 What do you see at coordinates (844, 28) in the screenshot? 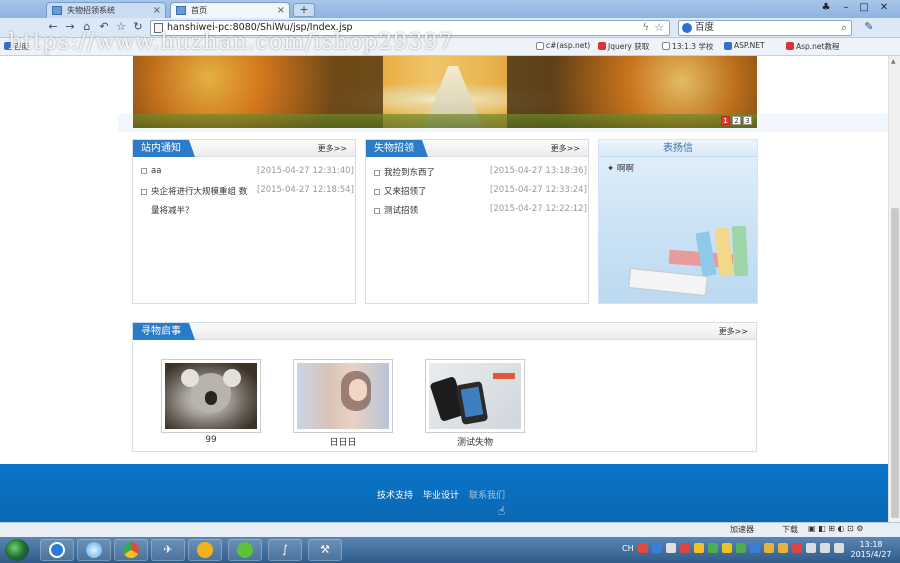
I see `search-icon: ⌕` at bounding box center [844, 28].